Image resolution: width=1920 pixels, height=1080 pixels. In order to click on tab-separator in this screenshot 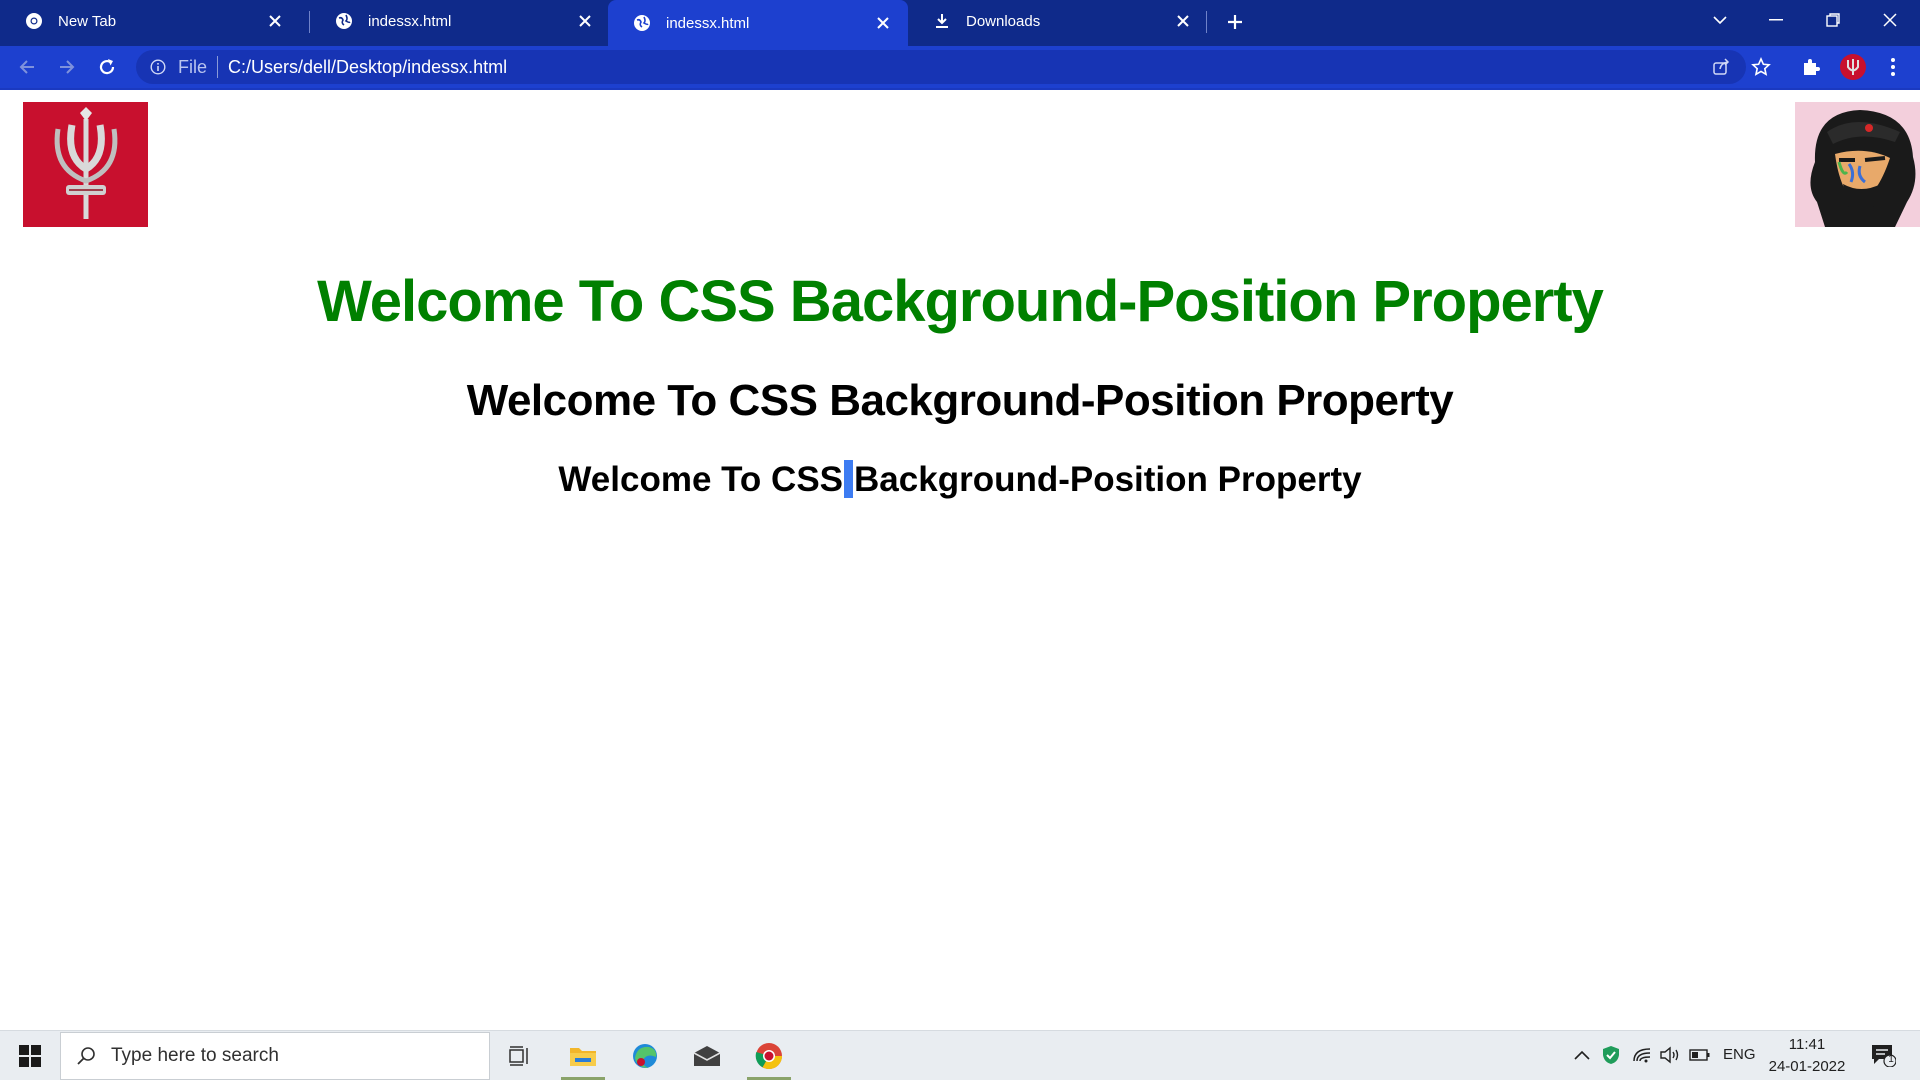, I will do `click(1206, 22)`.